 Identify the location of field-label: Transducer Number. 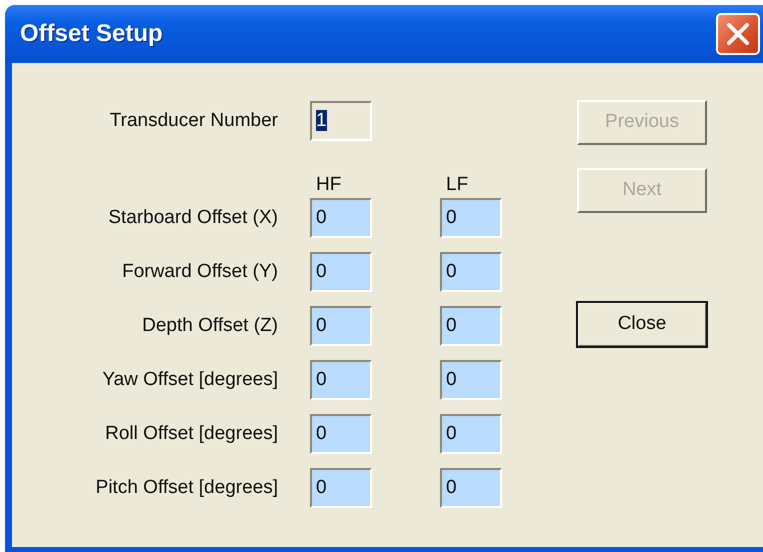
(193, 120).